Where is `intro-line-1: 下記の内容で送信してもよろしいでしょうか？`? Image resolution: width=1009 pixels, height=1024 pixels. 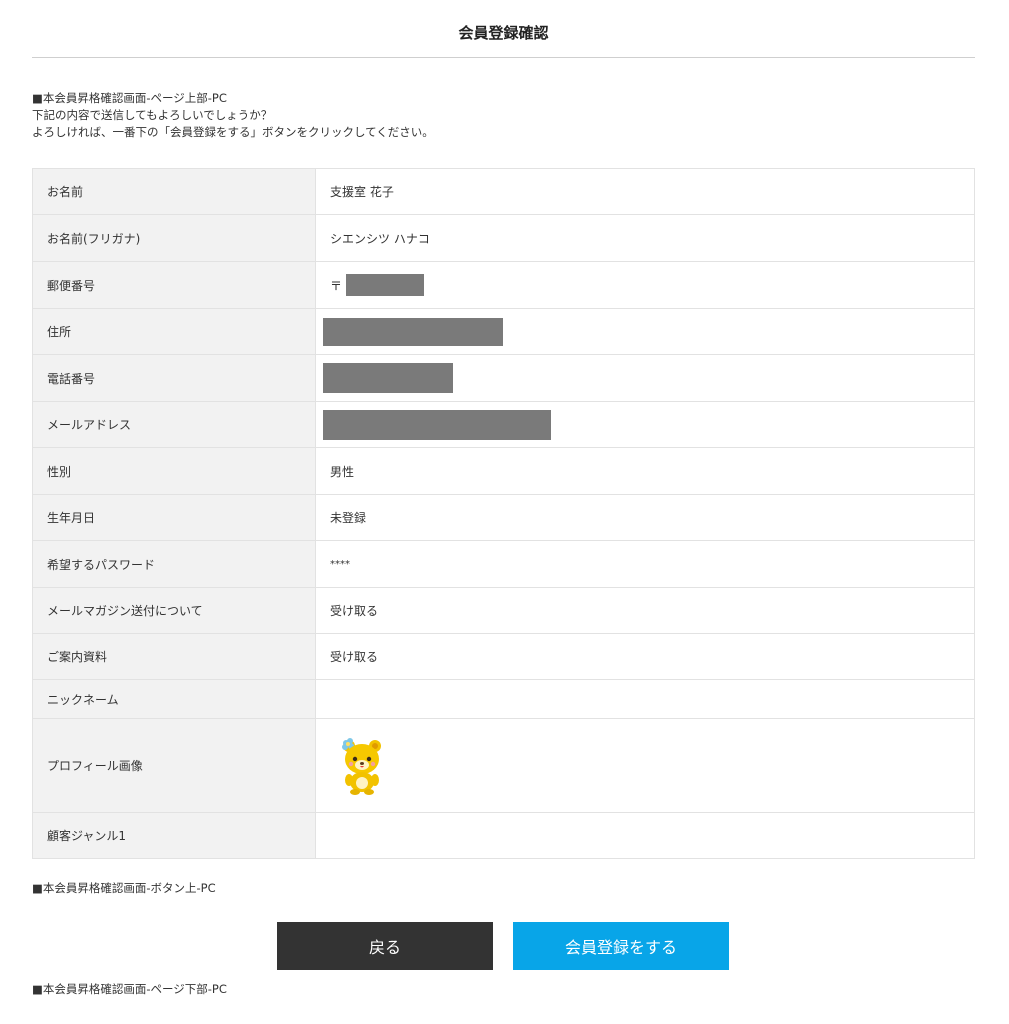 intro-line-1: 下記の内容で送信してもよろしいでしょうか？ is located at coordinates (152, 115).